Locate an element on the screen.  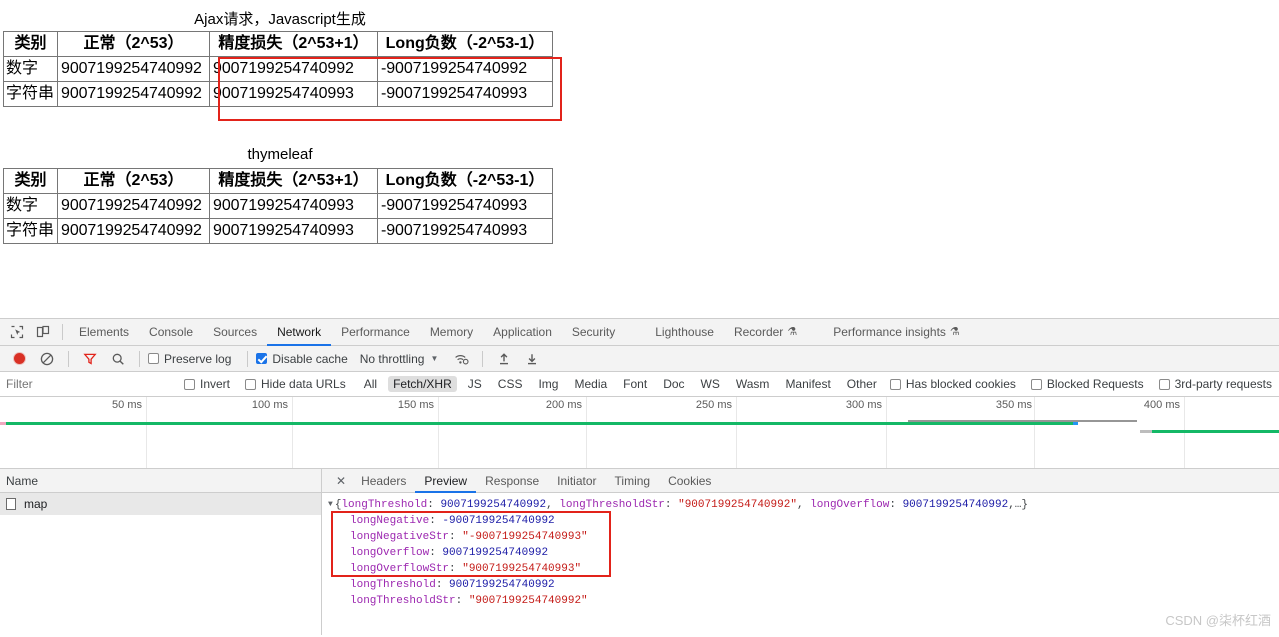
tab-lighthouse: Lighthouse is located at coordinates (684, 332).